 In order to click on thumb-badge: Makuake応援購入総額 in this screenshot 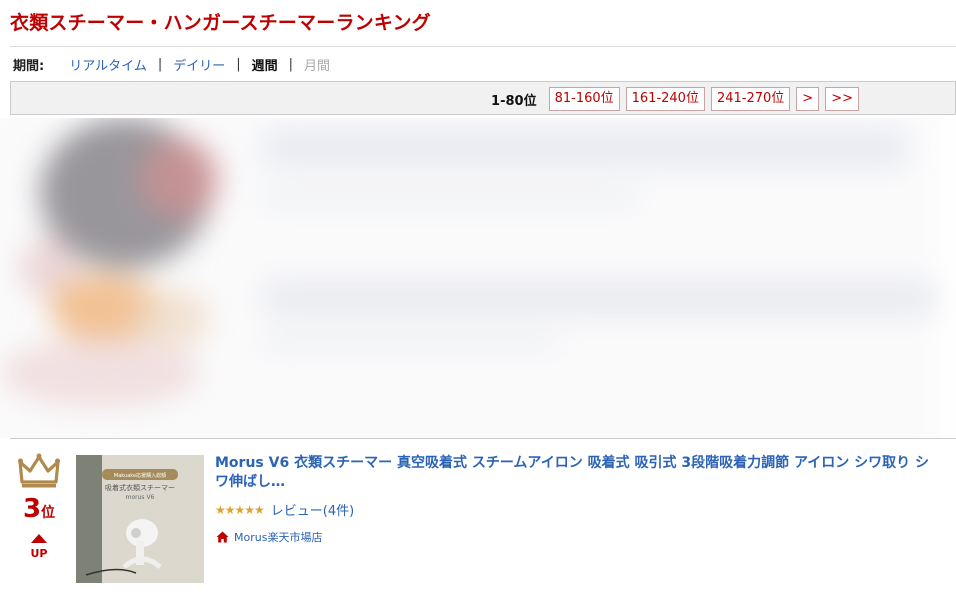, I will do `click(140, 475)`.